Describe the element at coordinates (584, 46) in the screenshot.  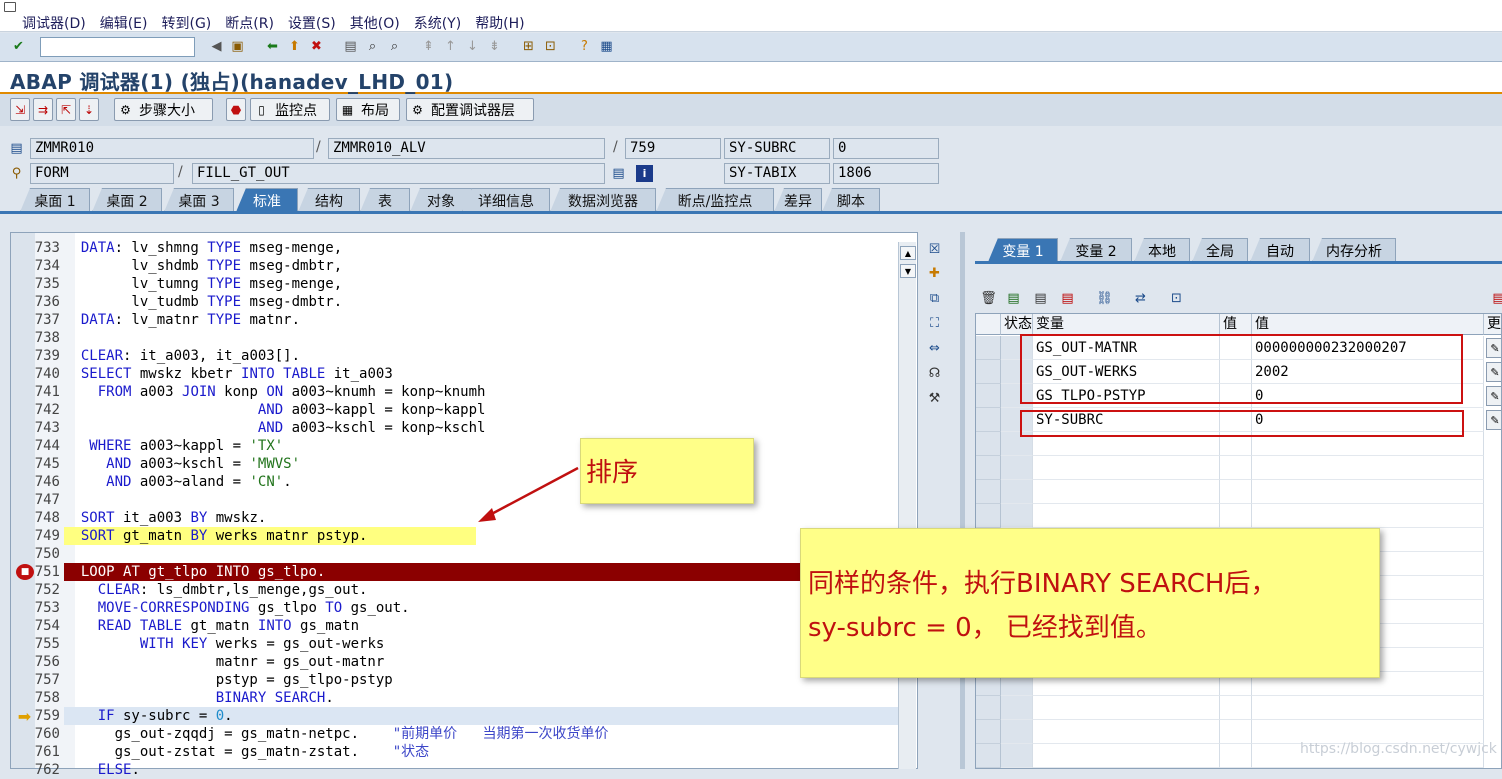
I see `help-icon: ?` at that location.